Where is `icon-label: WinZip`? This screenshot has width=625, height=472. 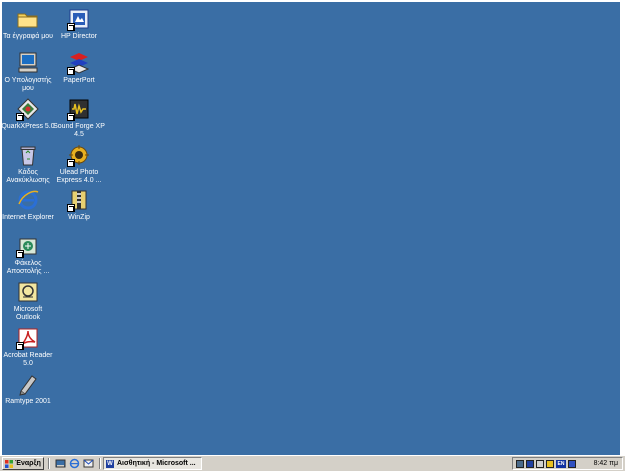 icon-label: WinZip is located at coordinates (79, 217).